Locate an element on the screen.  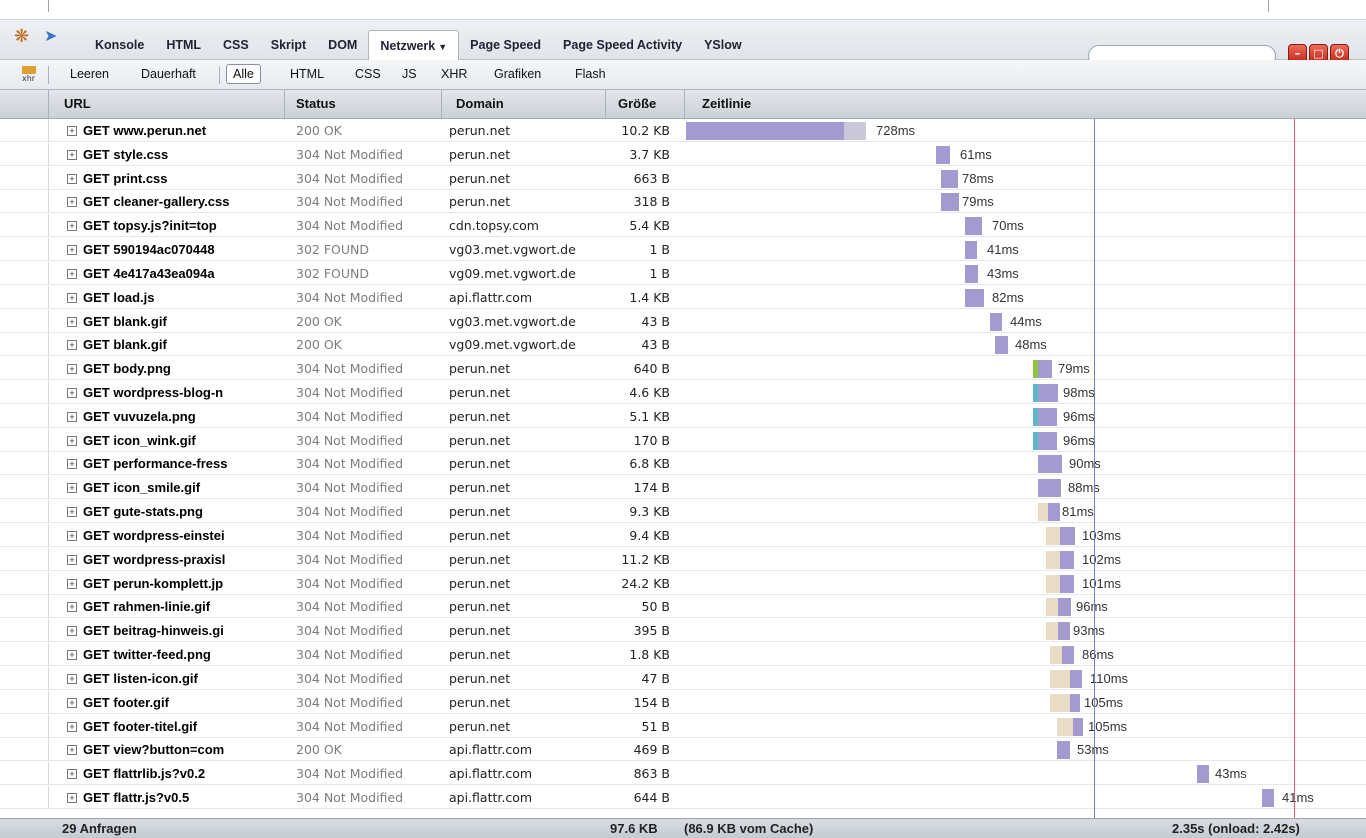
firebug-icon: ❋ is located at coordinates (26, 37).